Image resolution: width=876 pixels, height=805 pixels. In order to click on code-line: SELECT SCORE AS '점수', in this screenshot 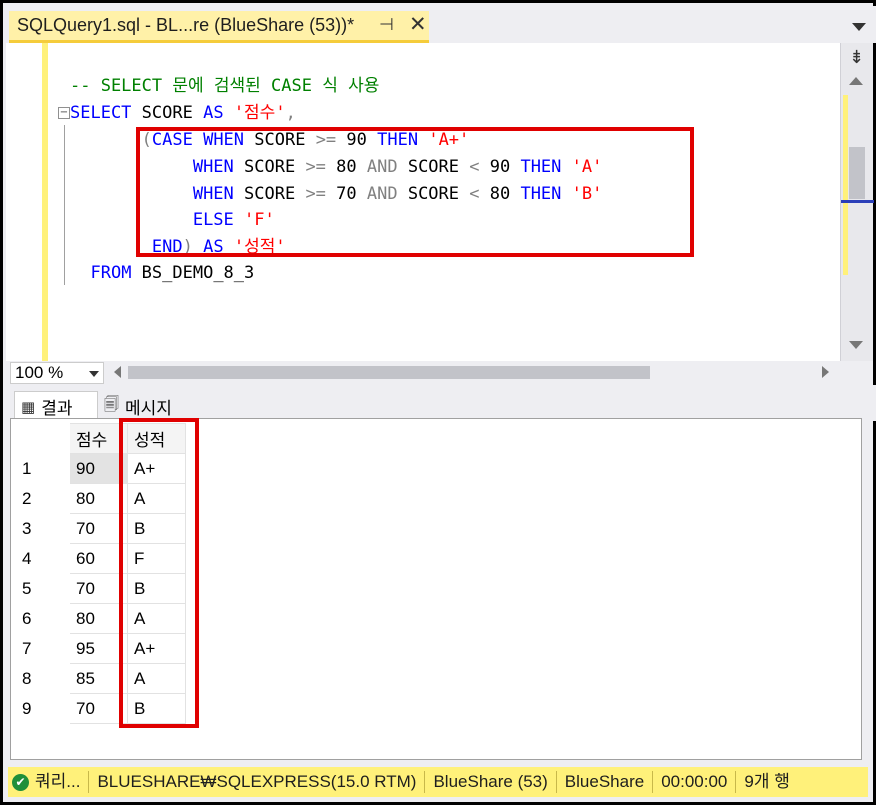, I will do `click(183, 113)`.